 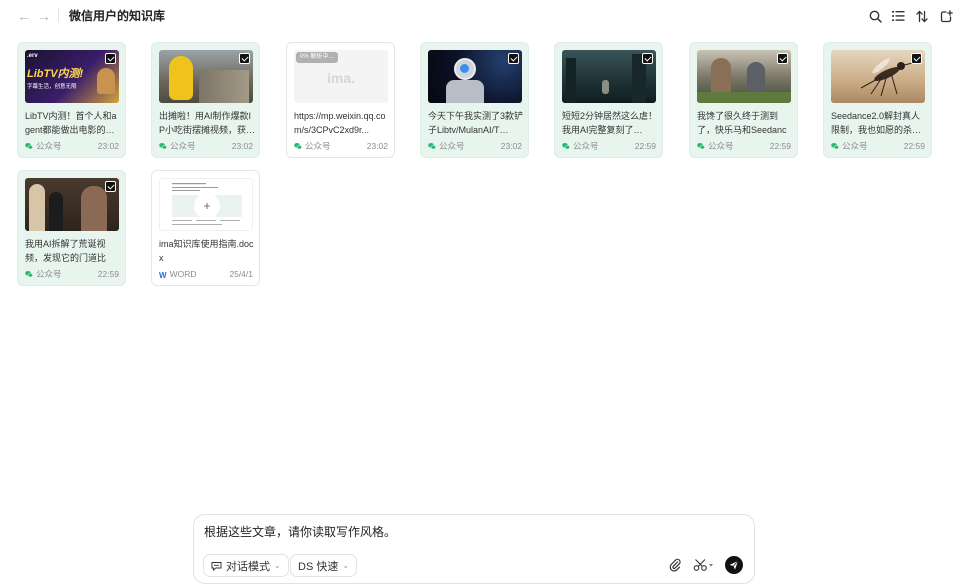 I want to click on document-card: 今天下午我实测了3款铲子Libtv/MulanAI/T… 公众号 23:02, so click(x=474, y=100).